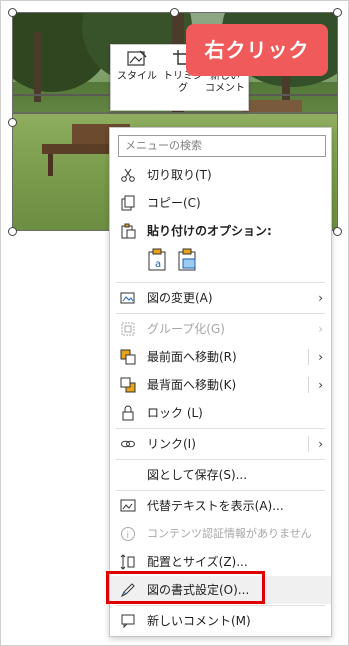 This screenshot has height=646, width=349. Describe the element at coordinates (128, 444) in the screenshot. I see `link-icon` at that location.